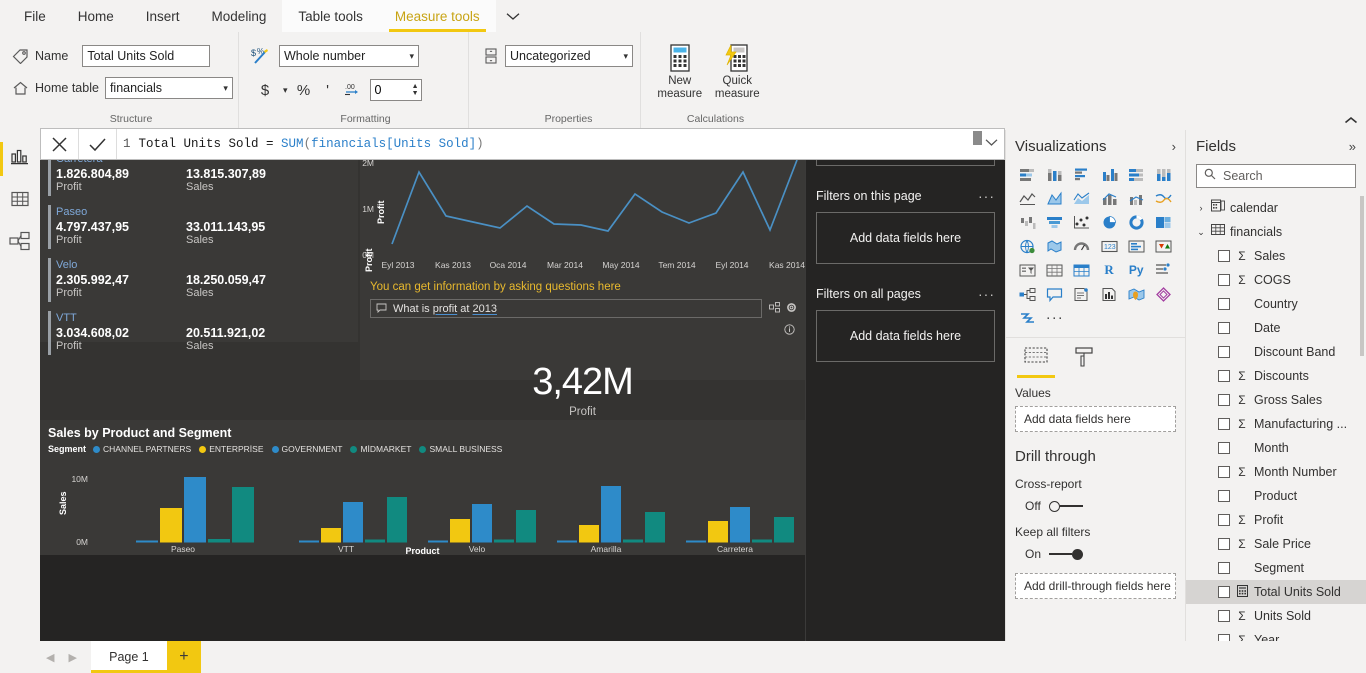  What do you see at coordinates (20, 243) in the screenshot?
I see `view-rail-model` at bounding box center [20, 243].